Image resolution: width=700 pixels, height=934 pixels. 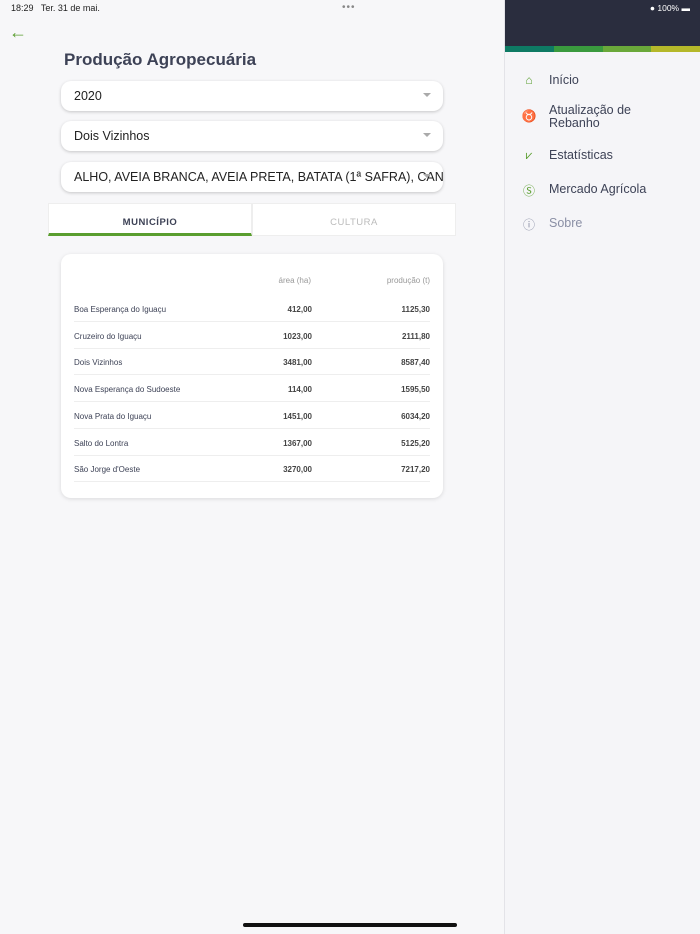 I want to click on battery-status: ● 100% ▬, so click(x=669, y=8).